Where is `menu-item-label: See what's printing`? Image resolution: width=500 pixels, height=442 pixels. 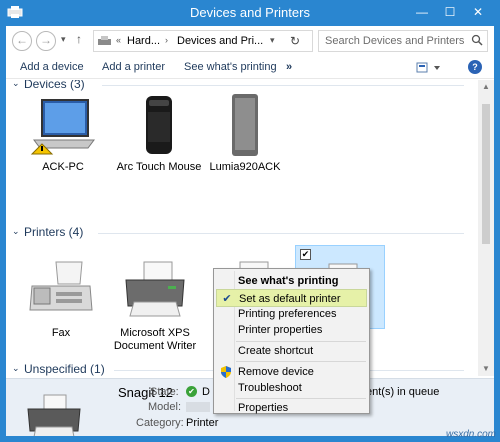 menu-item-label: See what's printing is located at coordinates (288, 281).